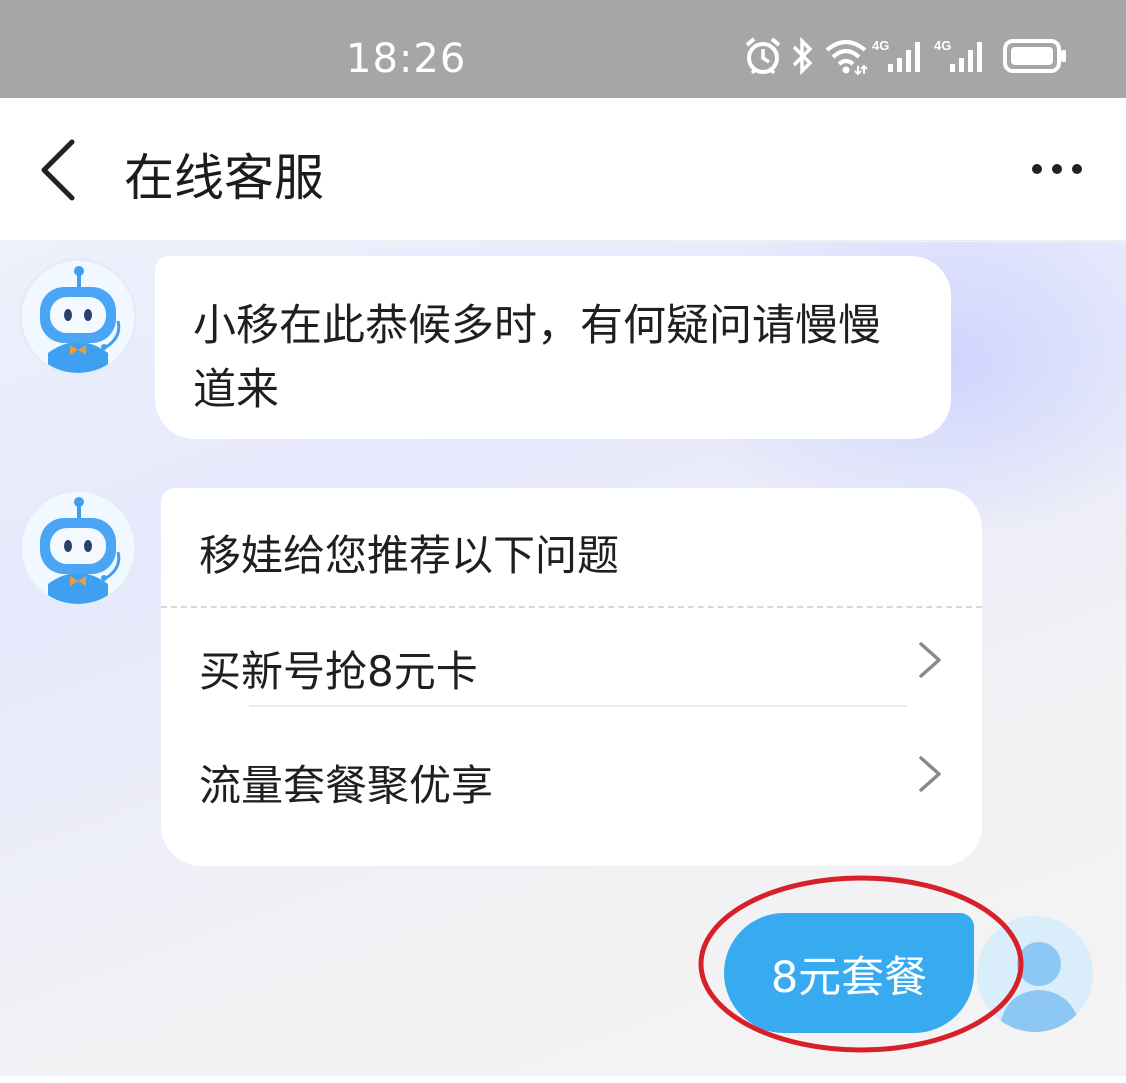 The image size is (1126, 1083). What do you see at coordinates (563, 169) in the screenshot?
I see `header: 在线客服` at bounding box center [563, 169].